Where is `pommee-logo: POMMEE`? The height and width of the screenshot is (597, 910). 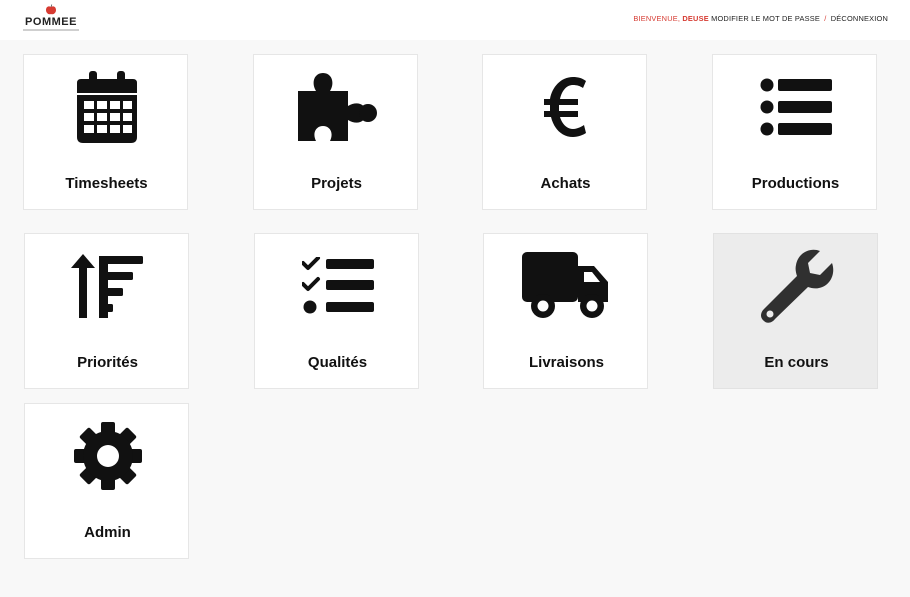
pommee-logo: POMMEE is located at coordinates (51, 19).